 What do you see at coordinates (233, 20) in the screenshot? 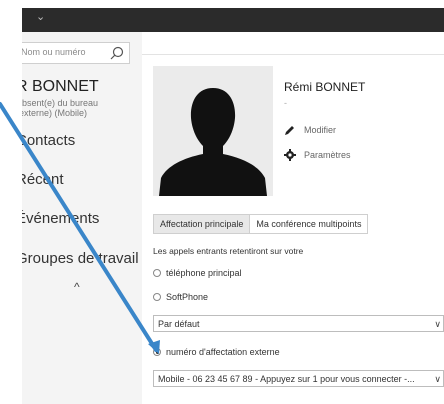
I see `title-bar: ⌄` at bounding box center [233, 20].